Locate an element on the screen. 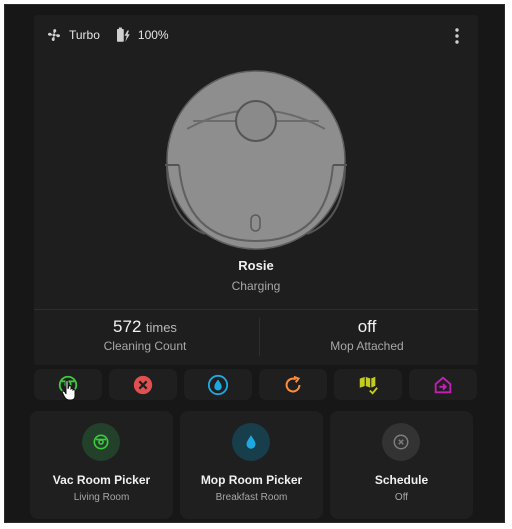 This screenshot has width=512, height=529. refresh-button is located at coordinates (293, 384).